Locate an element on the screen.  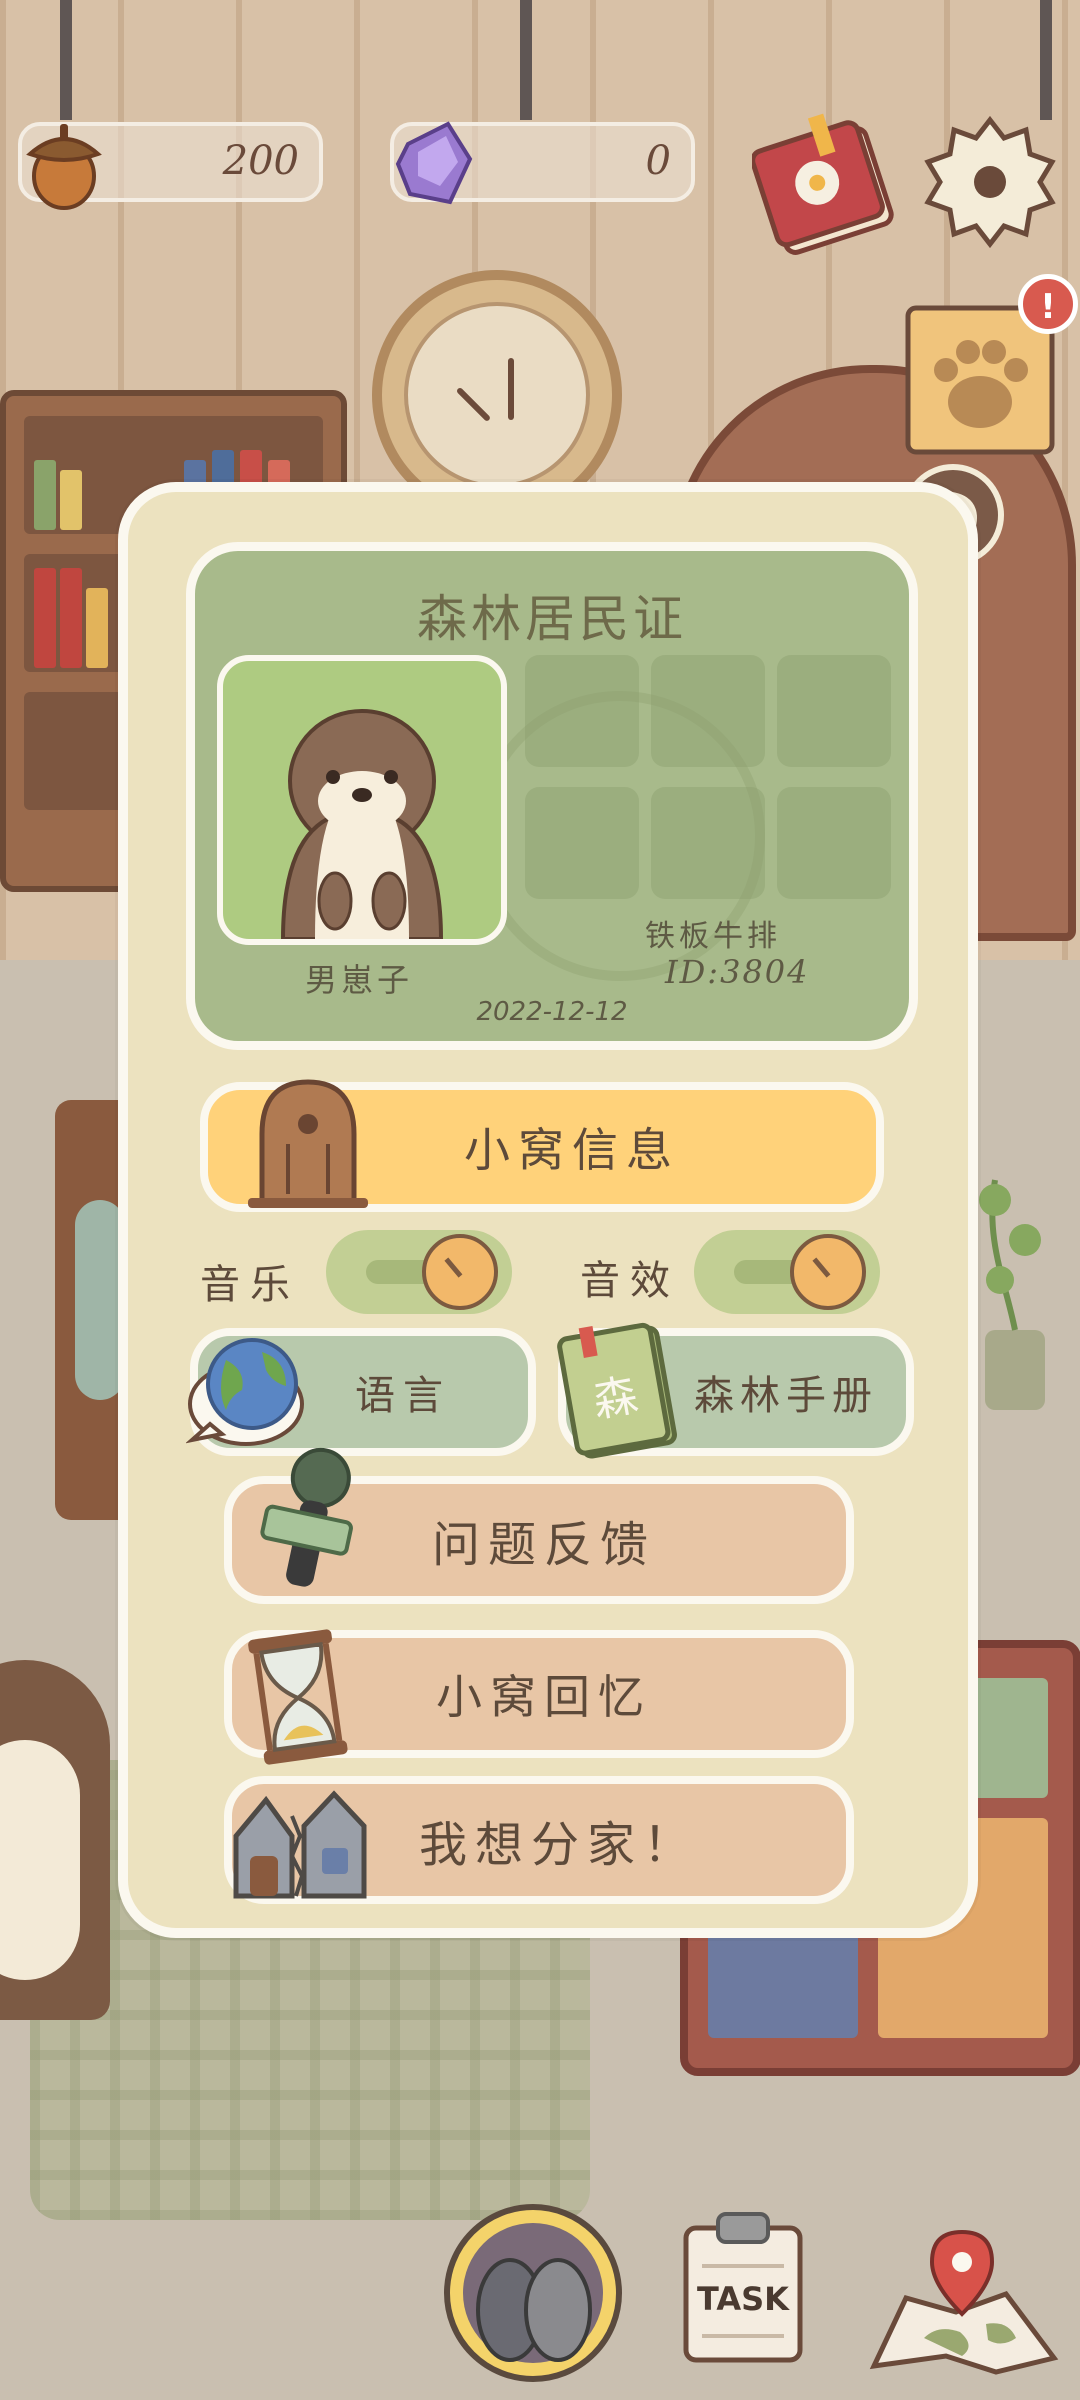
task-label: TASK is located at coordinates (743, 2299).